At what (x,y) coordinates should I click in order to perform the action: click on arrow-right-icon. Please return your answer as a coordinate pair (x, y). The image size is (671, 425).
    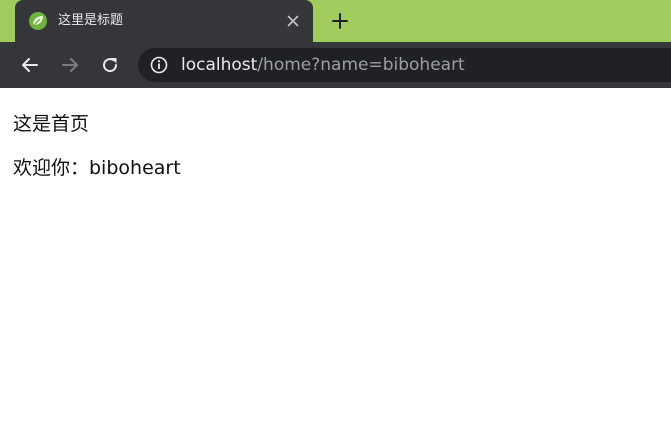
    Looking at the image, I should click on (70, 65).